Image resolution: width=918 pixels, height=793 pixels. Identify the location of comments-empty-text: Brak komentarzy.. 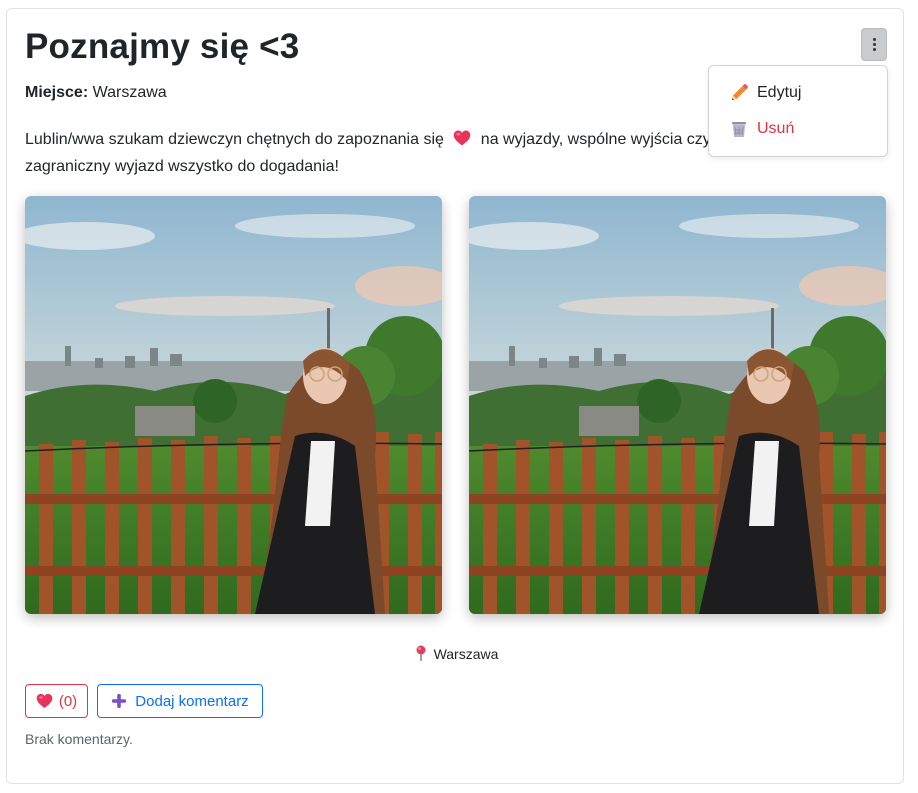
(79, 739).